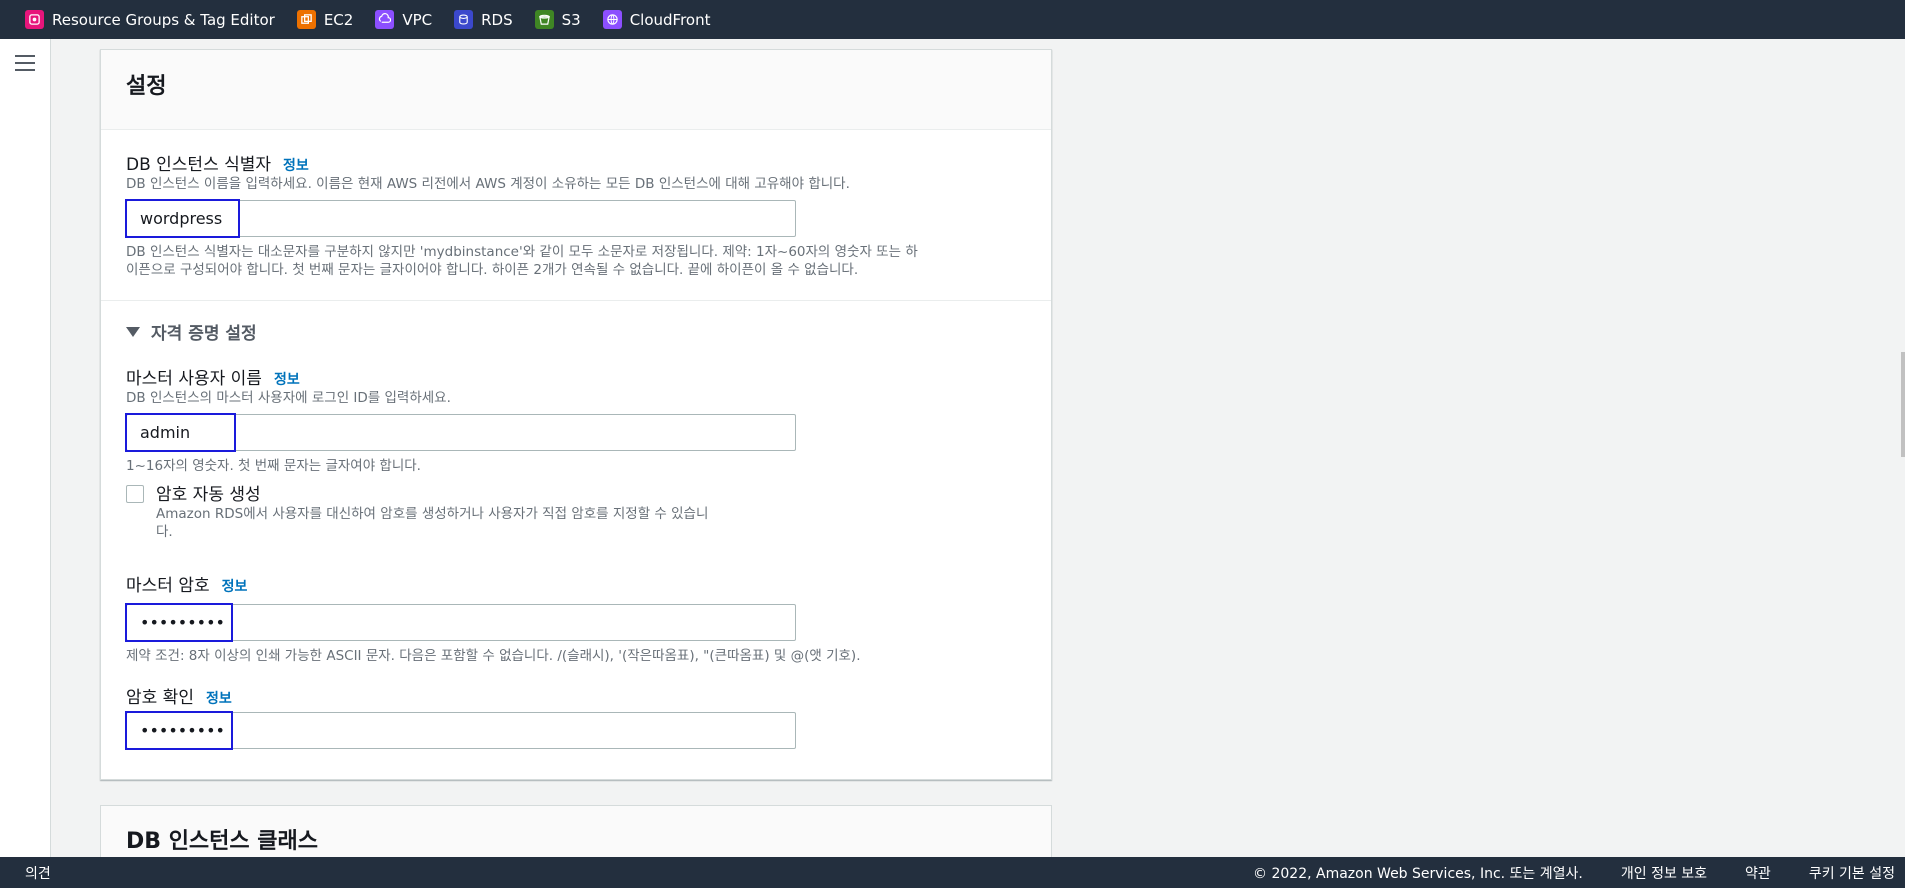 This screenshot has height=888, width=1905. Describe the element at coordinates (612, 19) in the screenshot. I see `cloudfront-icon` at that location.